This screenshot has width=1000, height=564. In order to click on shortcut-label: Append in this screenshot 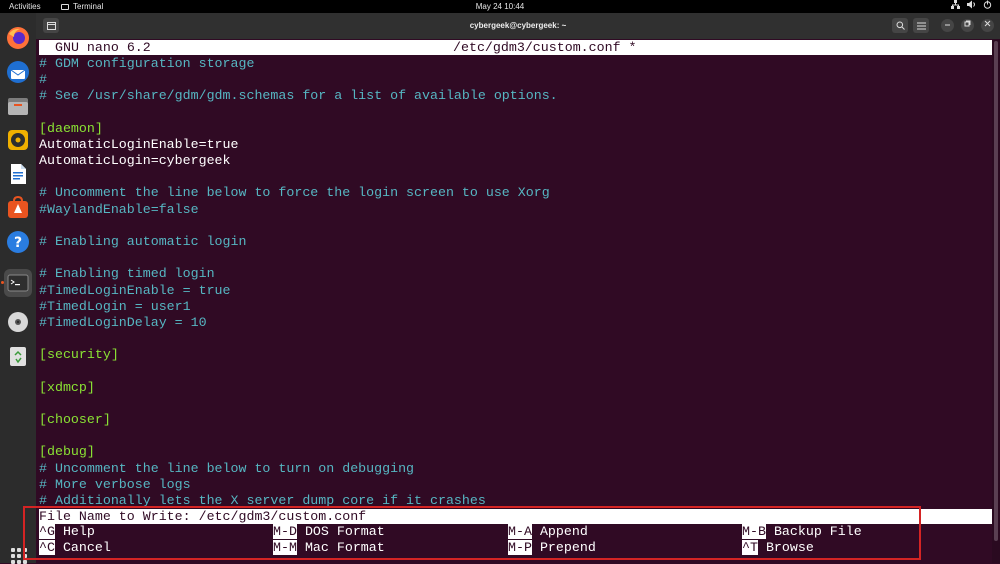, I will do `click(563, 531)`.